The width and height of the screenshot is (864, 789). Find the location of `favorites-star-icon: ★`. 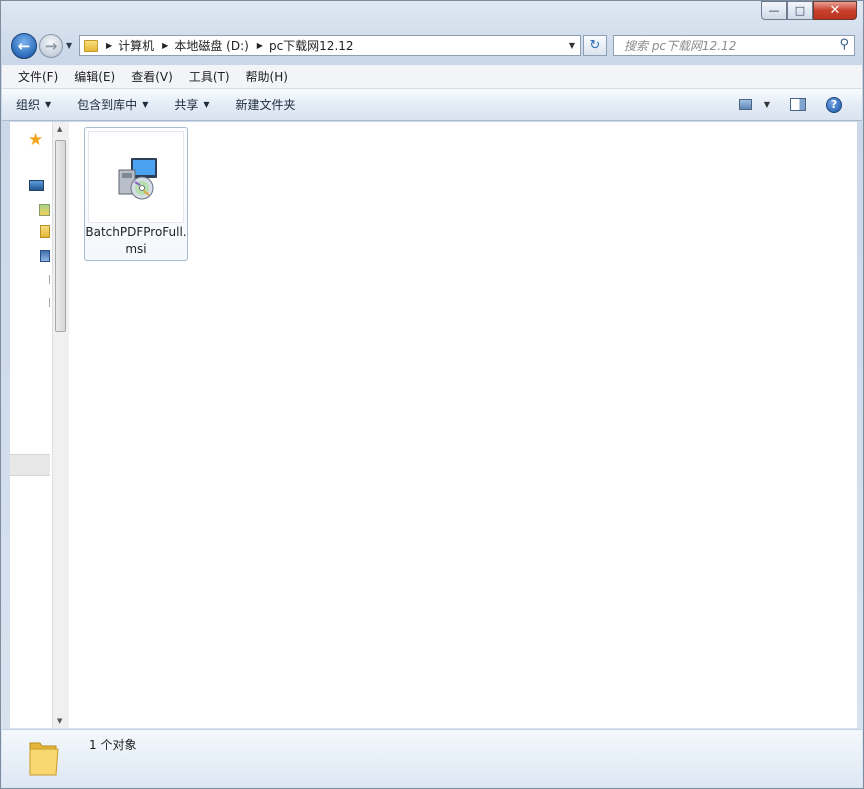

favorites-star-icon: ★ is located at coordinates (35, 140).